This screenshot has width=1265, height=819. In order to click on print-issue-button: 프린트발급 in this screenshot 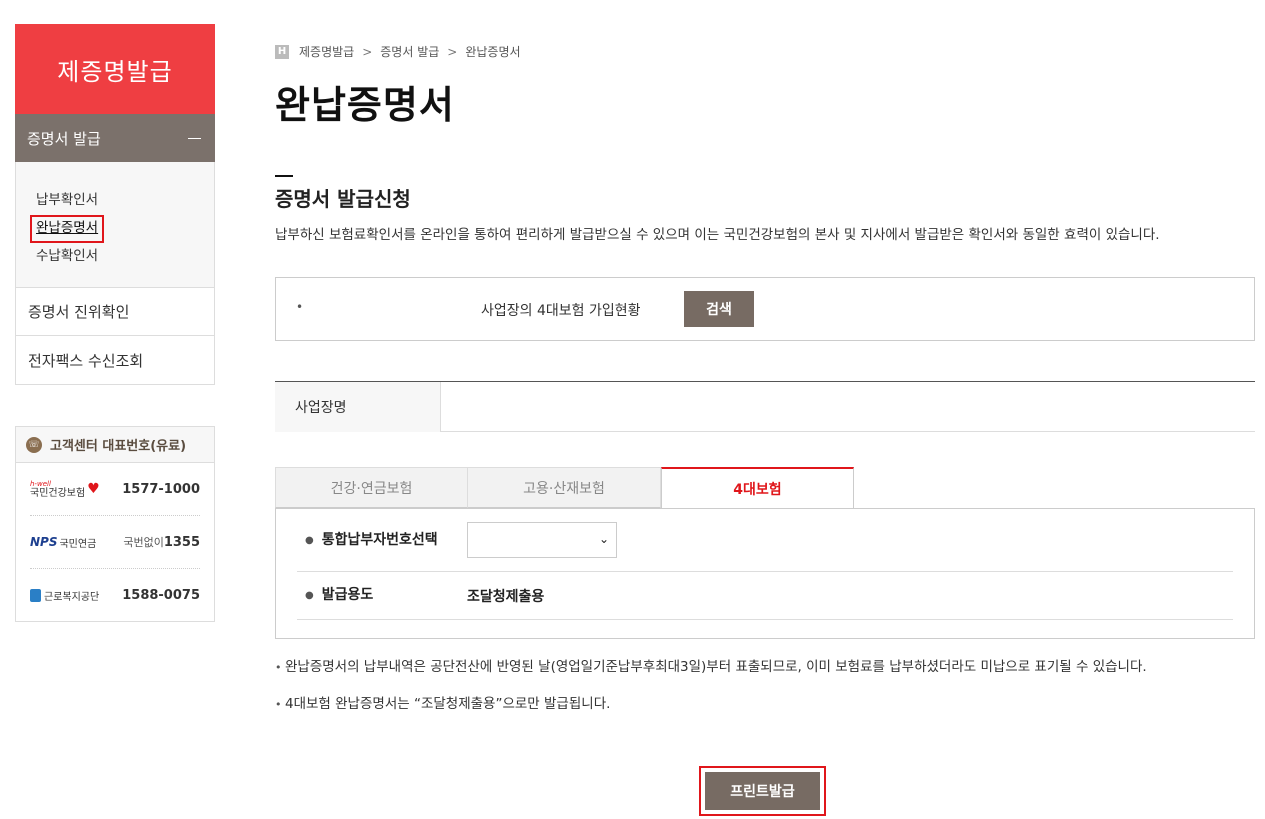, I will do `click(762, 791)`.